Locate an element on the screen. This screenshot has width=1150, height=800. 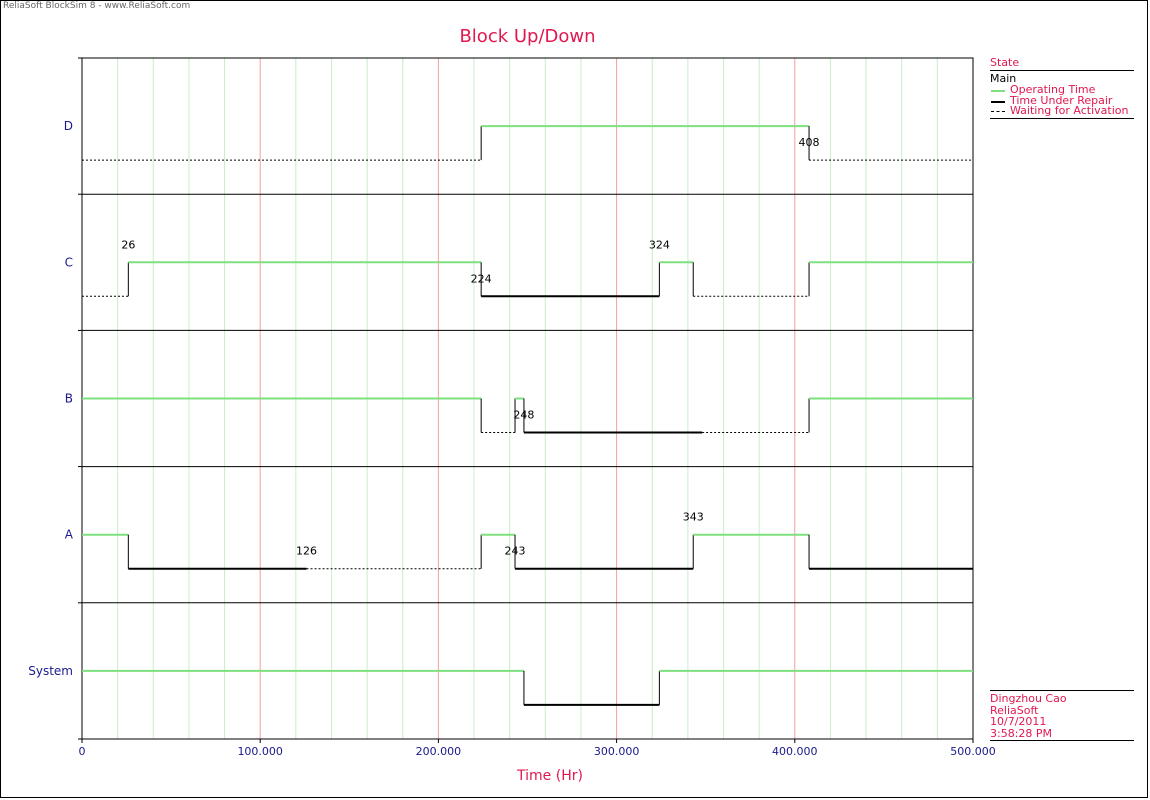
footer-date: 10/7/2011 is located at coordinates (1018, 721).